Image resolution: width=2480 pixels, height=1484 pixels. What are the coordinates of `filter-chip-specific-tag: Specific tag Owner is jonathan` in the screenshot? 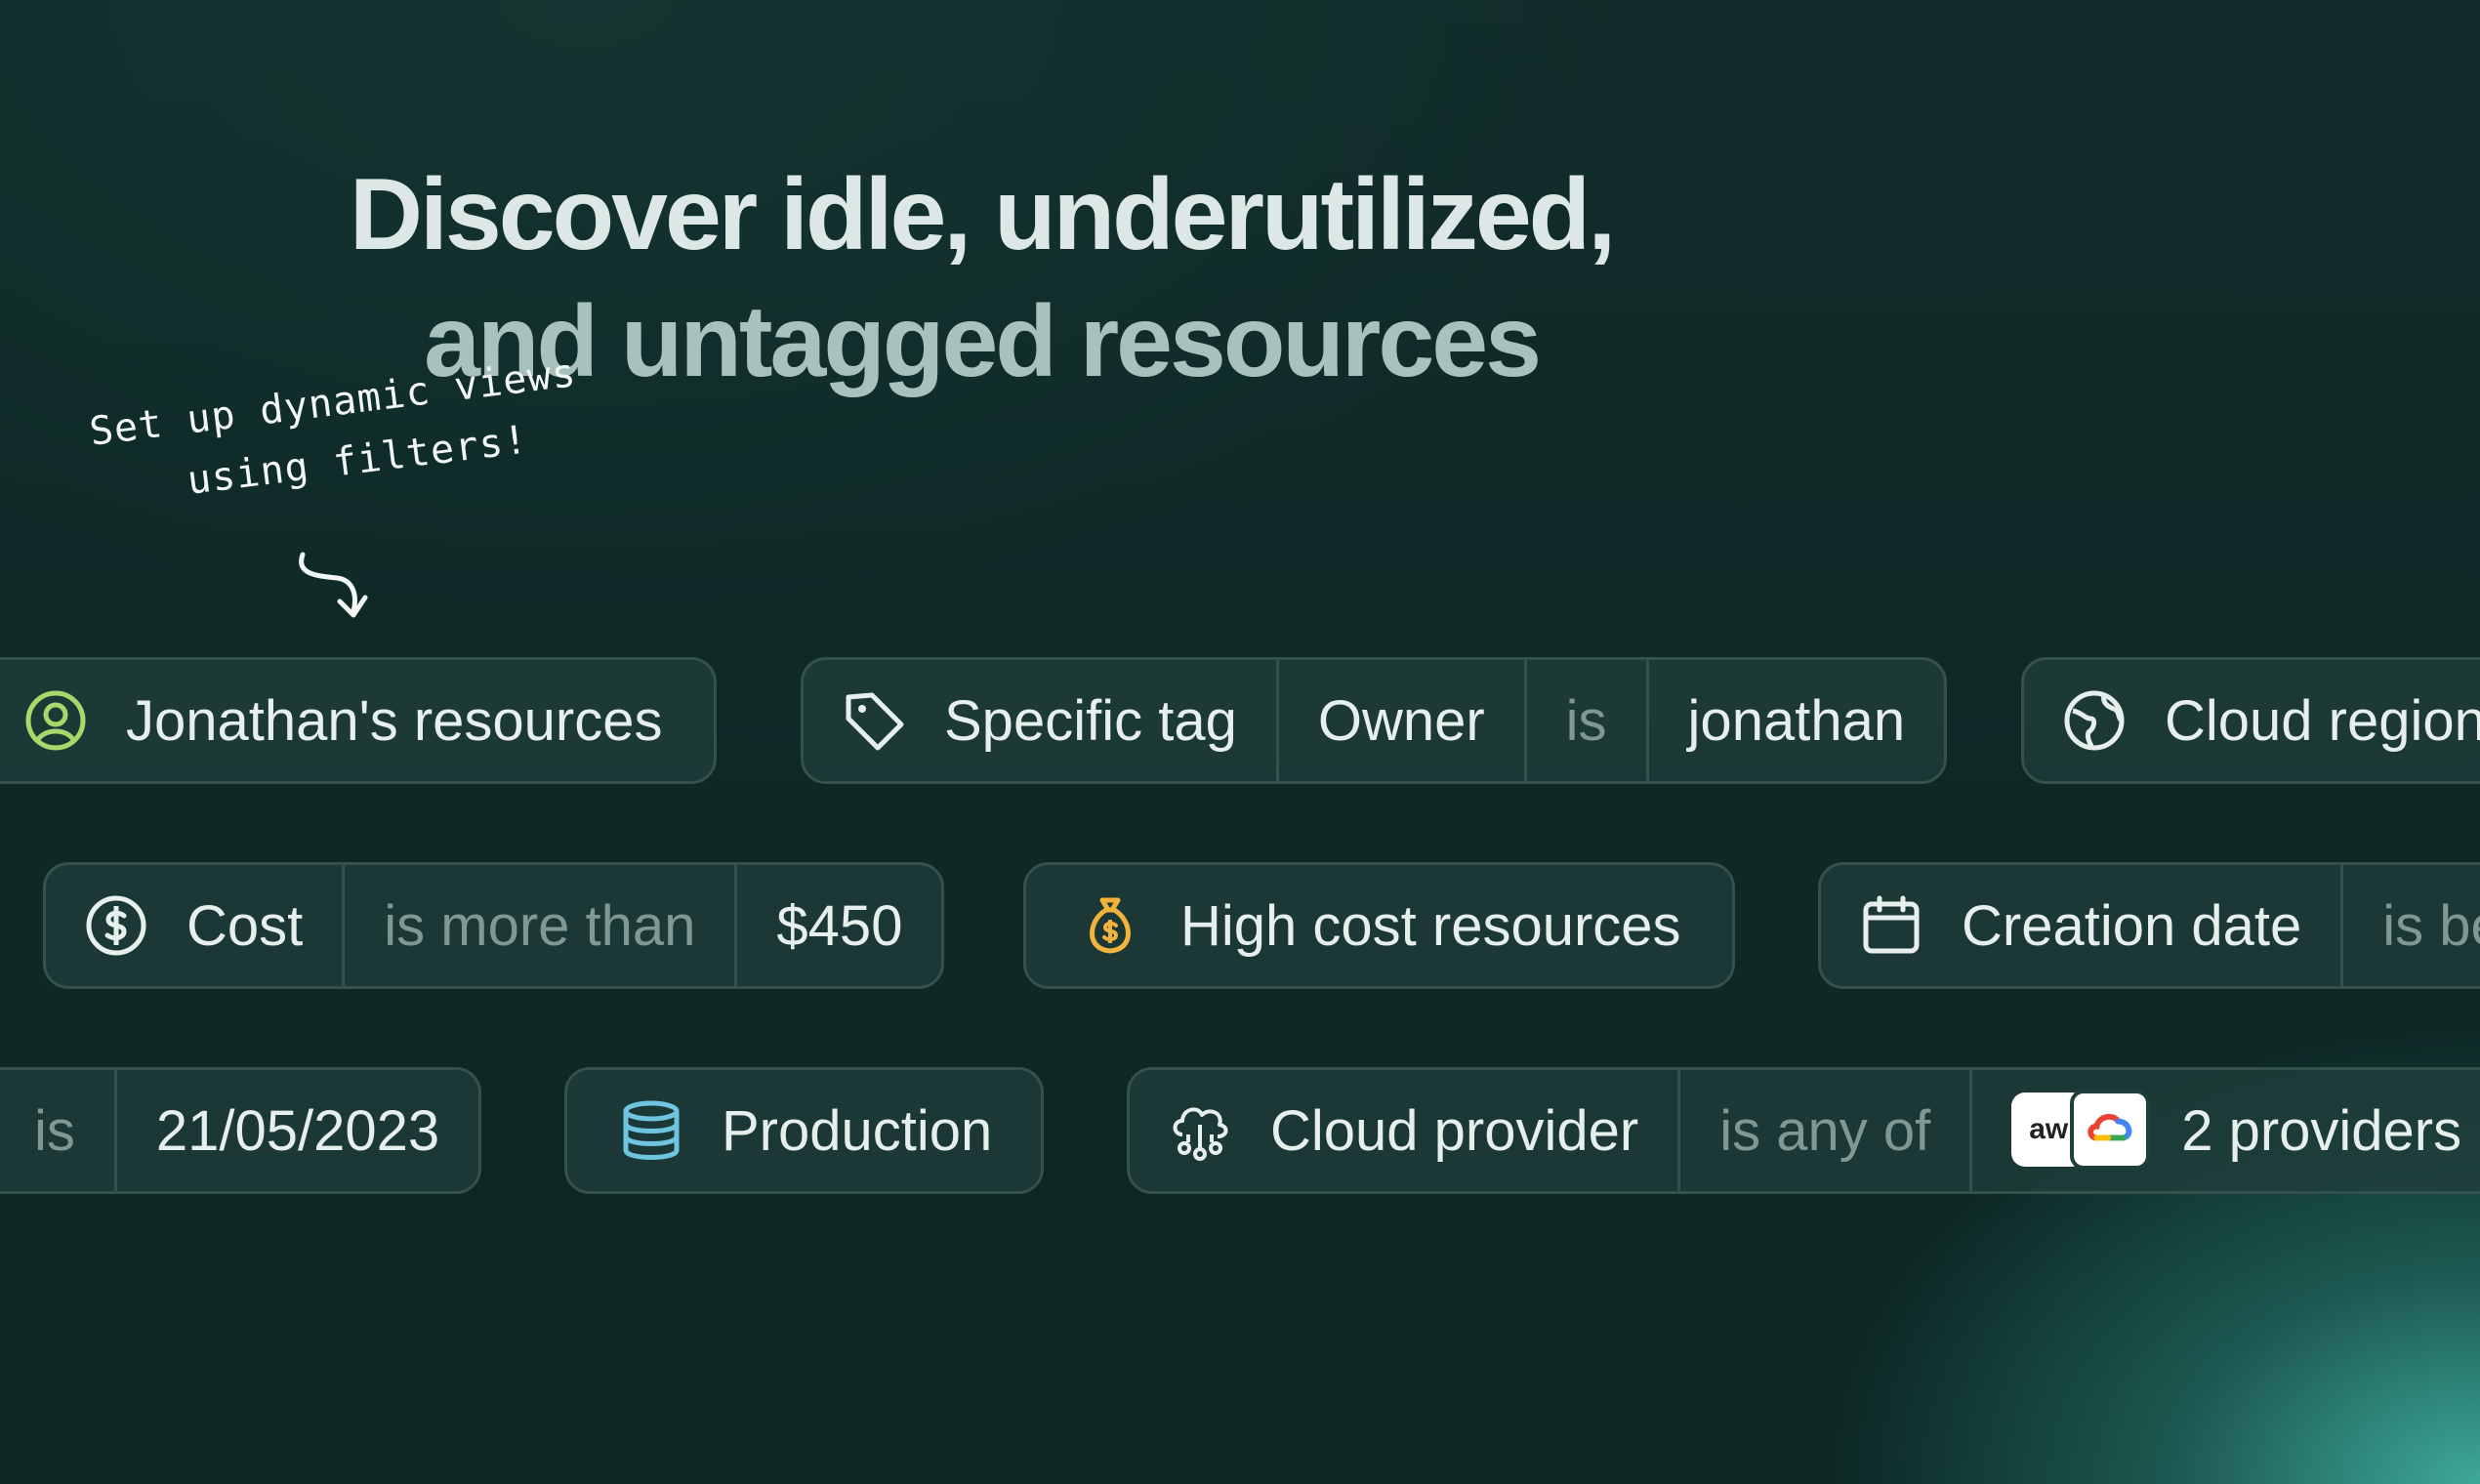 It's located at (1374, 721).